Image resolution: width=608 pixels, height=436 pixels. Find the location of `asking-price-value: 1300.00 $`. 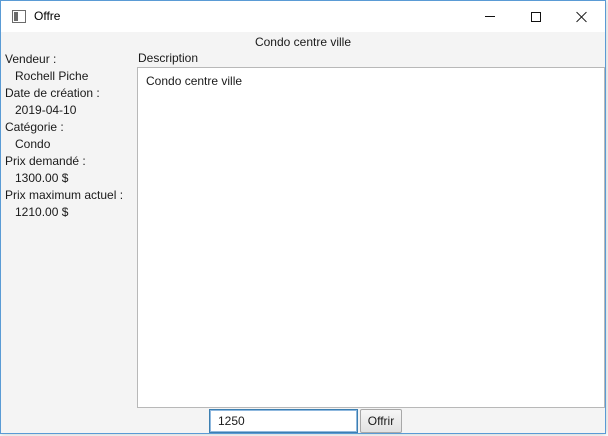

asking-price-value: 1300.00 $ is located at coordinates (42, 178).